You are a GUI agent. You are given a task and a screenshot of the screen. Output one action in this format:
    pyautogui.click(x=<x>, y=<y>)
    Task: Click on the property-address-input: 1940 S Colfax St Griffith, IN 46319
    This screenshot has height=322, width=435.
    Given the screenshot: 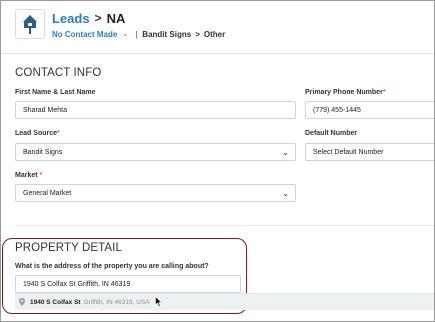 What is the action you would take?
    pyautogui.click(x=128, y=284)
    